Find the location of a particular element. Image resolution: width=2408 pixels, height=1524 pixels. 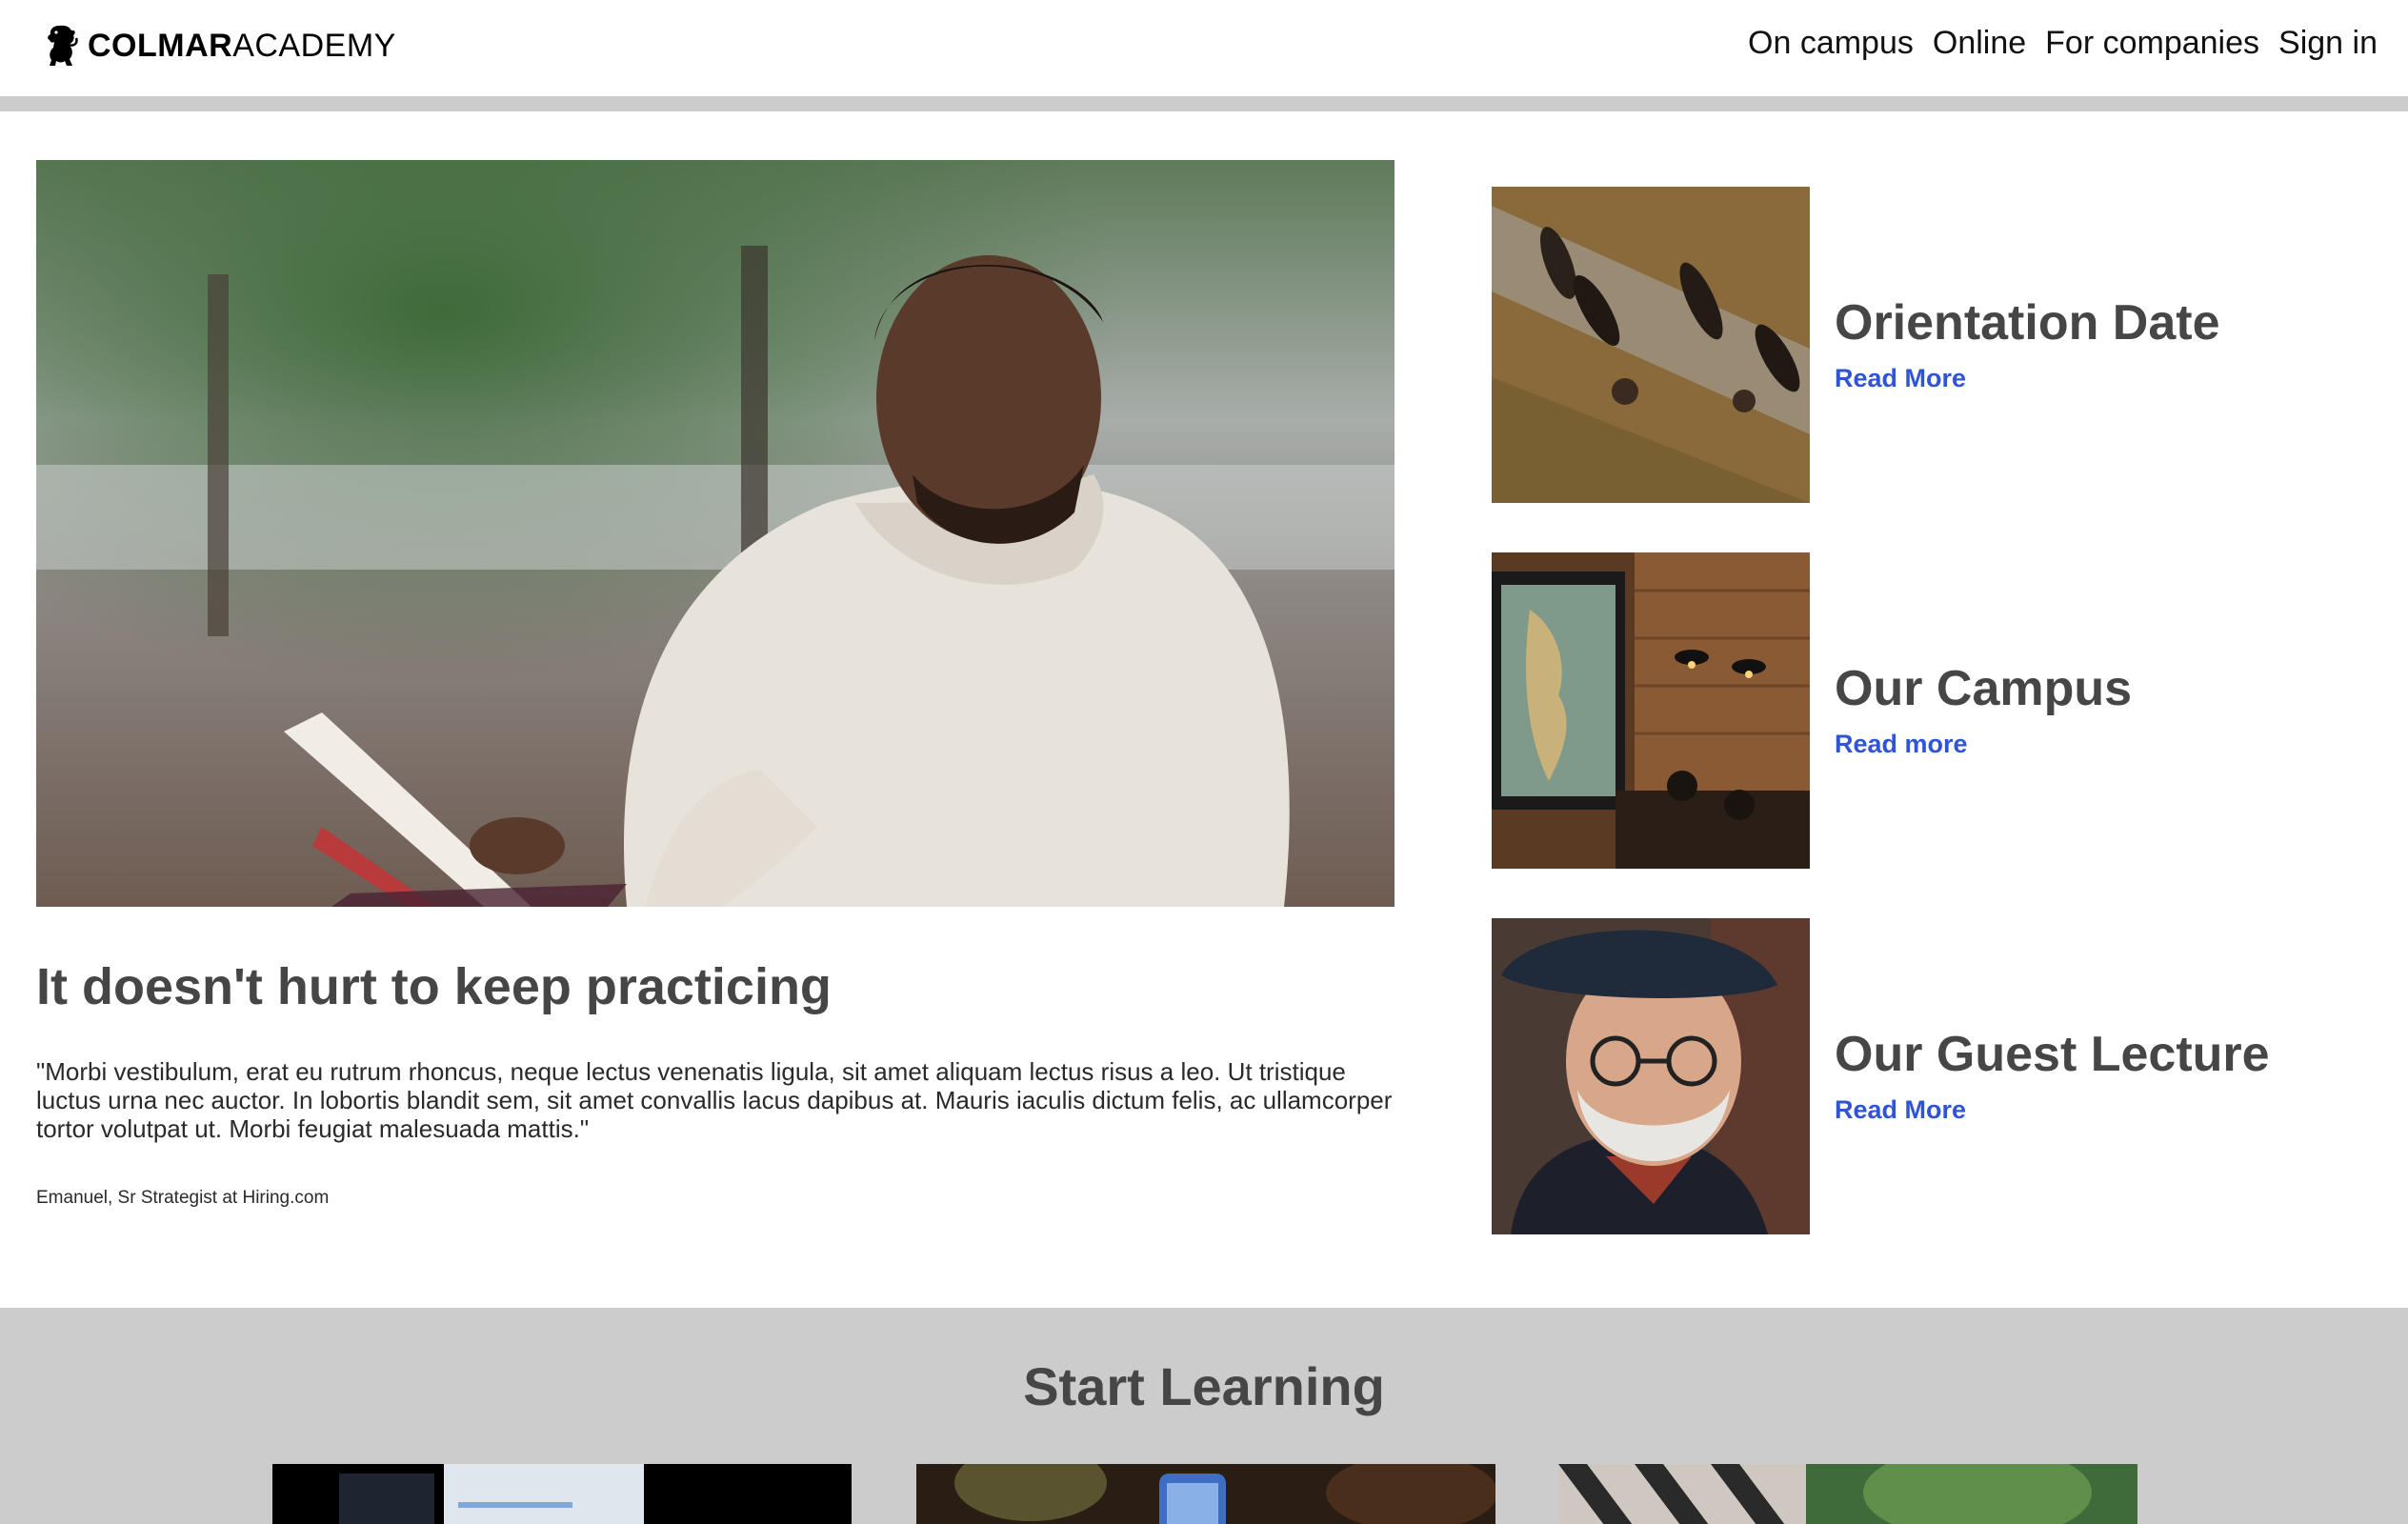

course-thumbnail-laptop is located at coordinates (562, 1494).